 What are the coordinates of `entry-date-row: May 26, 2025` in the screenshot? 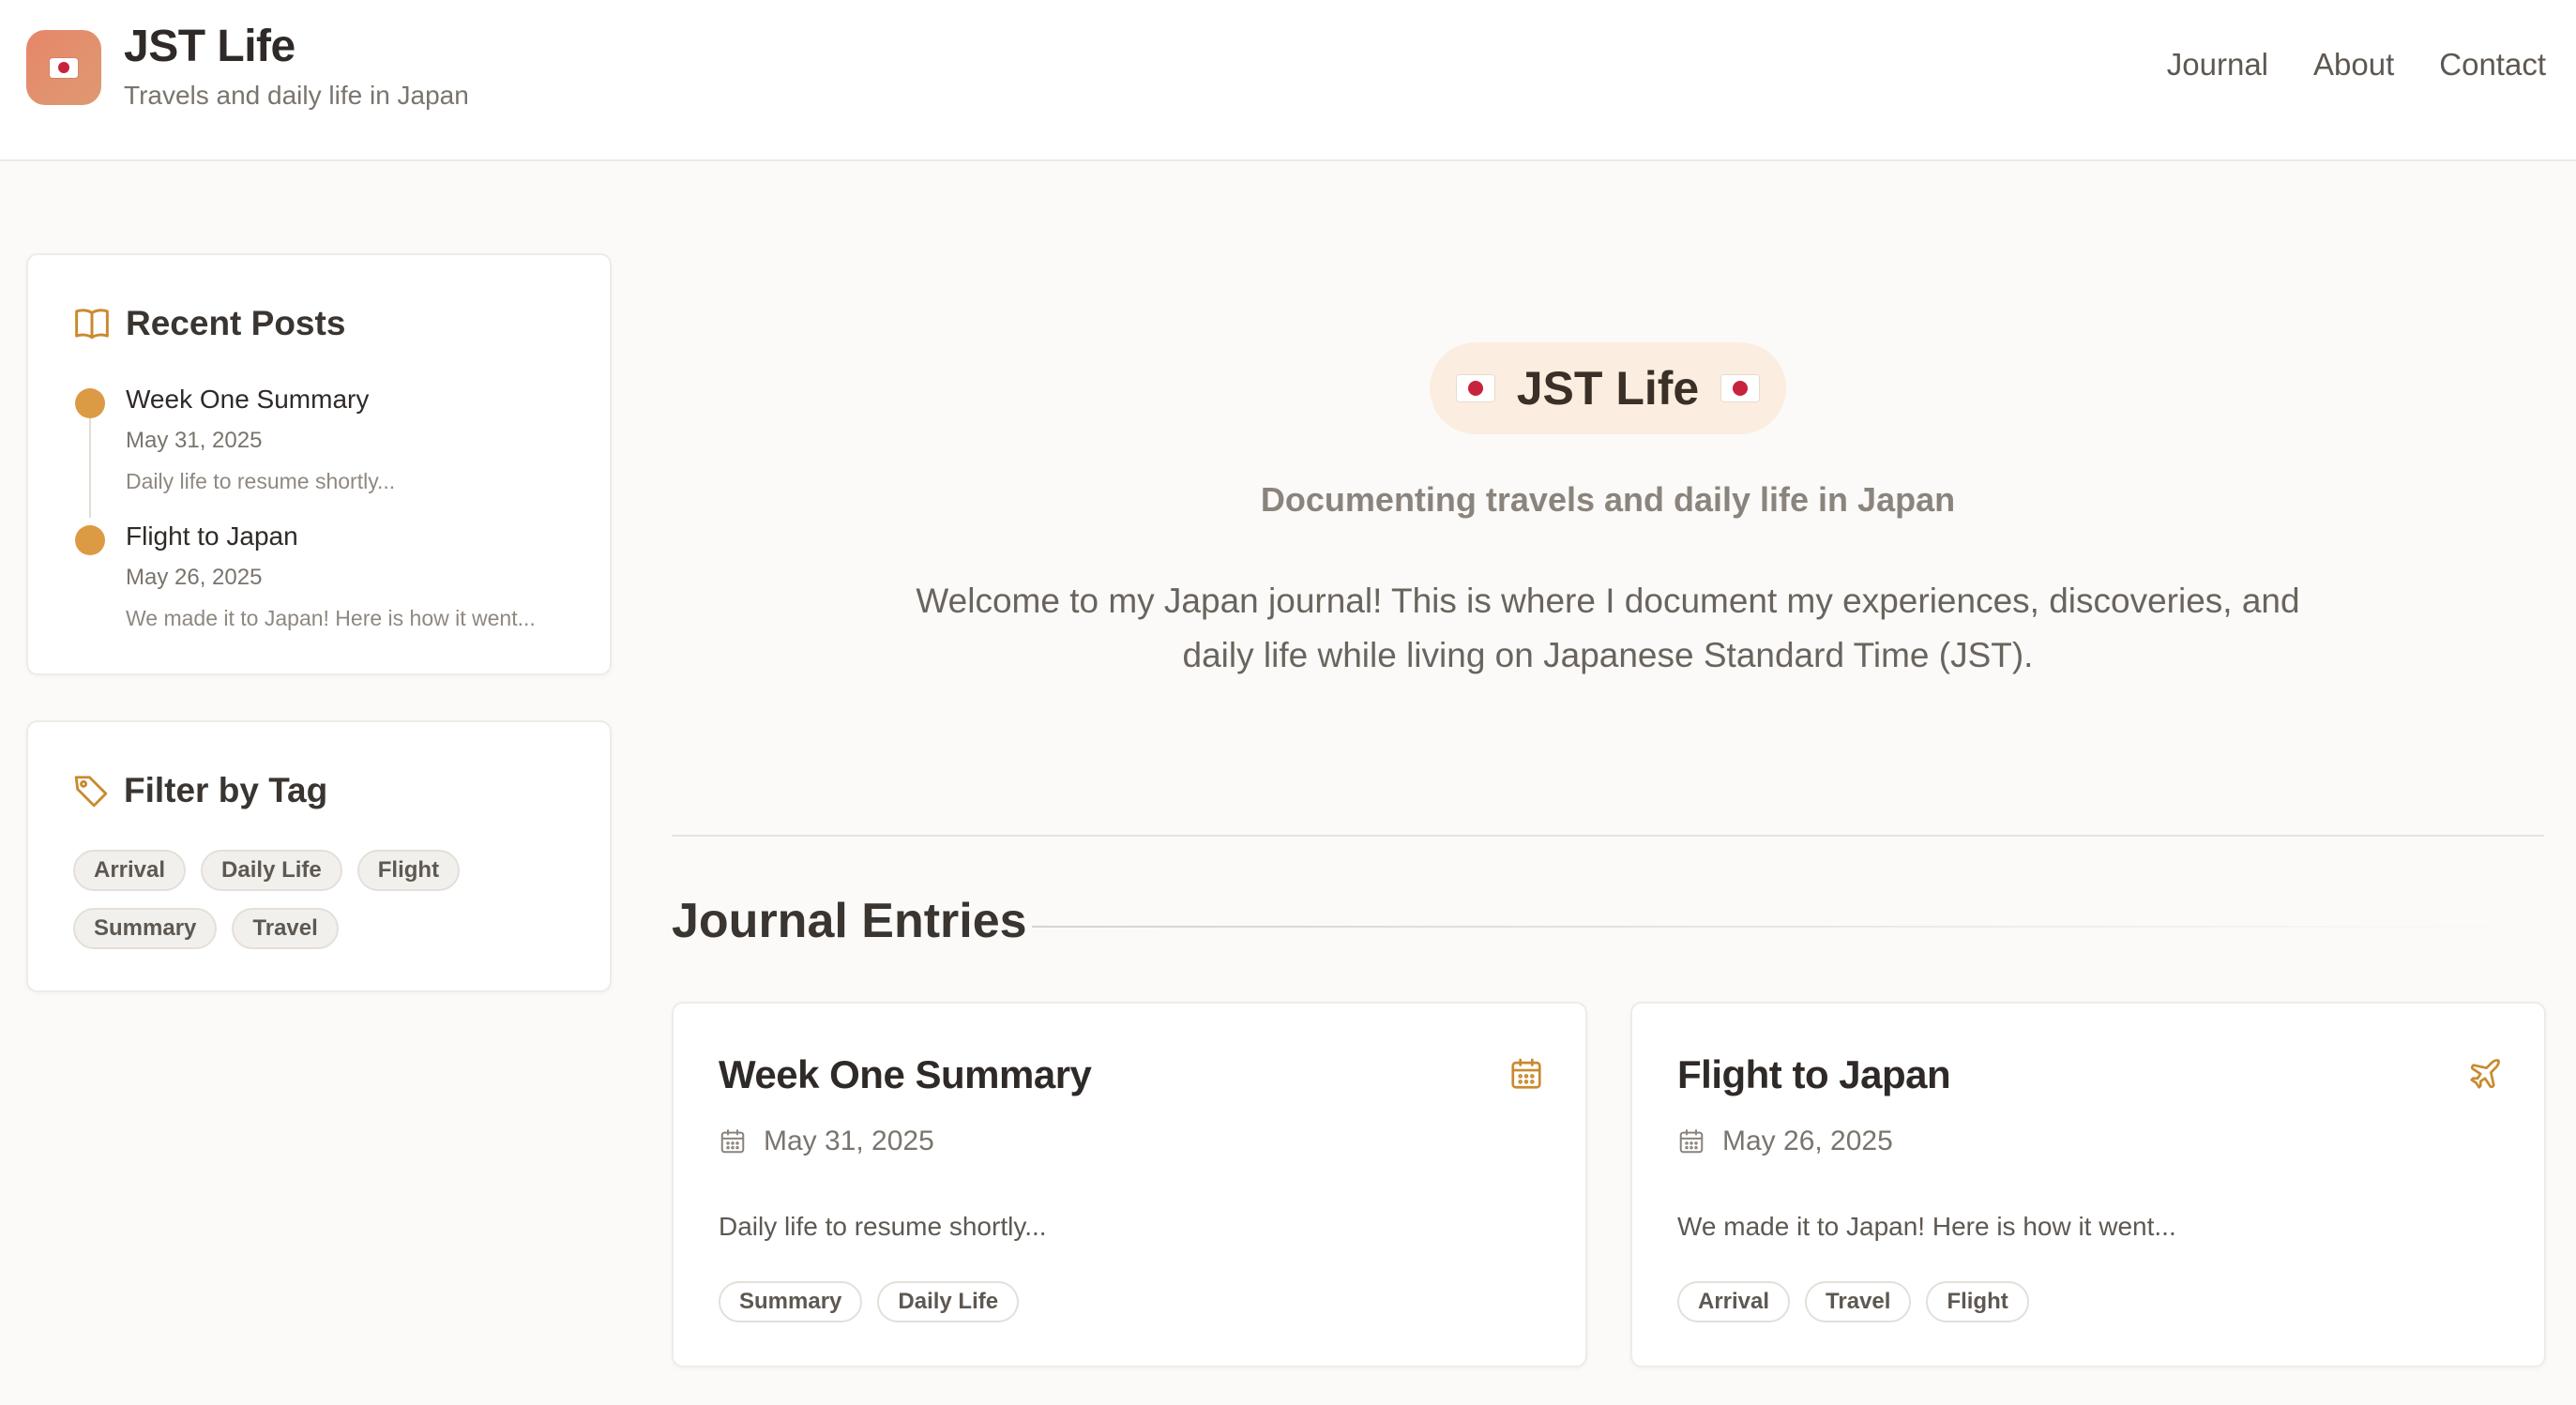 It's located at (1785, 1141).